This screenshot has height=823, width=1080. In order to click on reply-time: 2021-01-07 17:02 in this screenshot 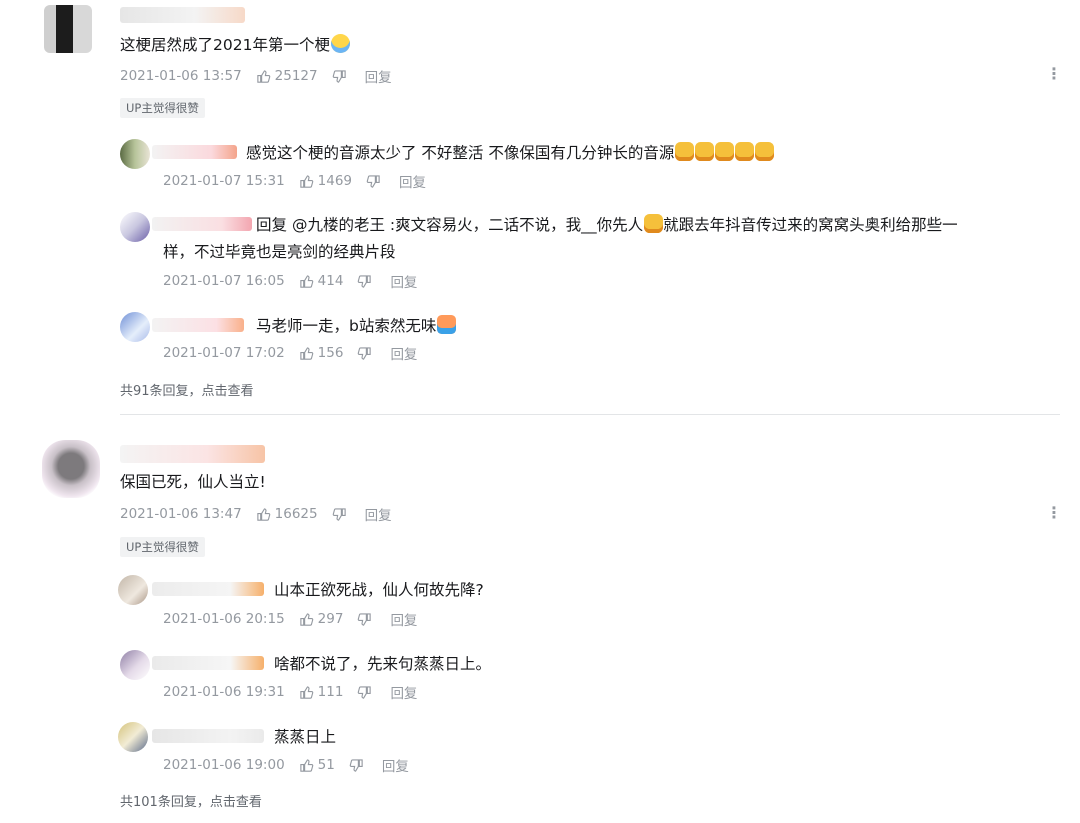, I will do `click(224, 353)`.